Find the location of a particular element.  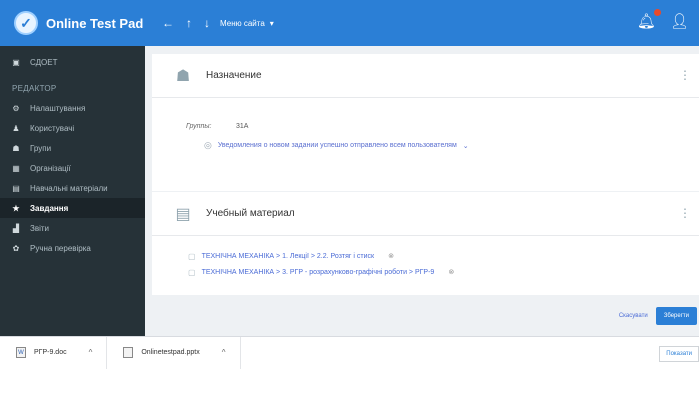

save-button: Зберегти is located at coordinates (676, 316).